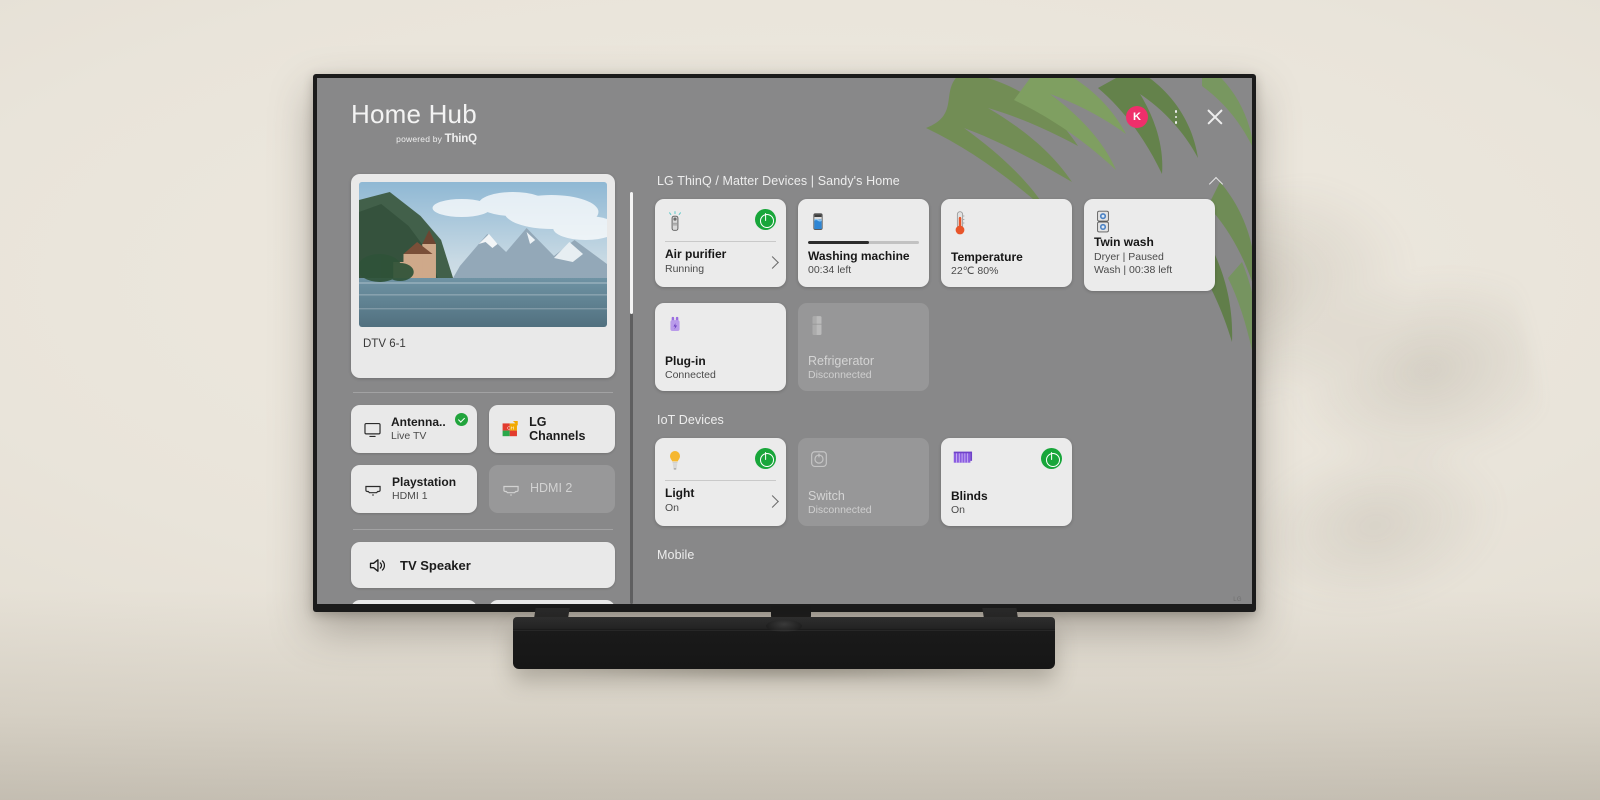 The height and width of the screenshot is (800, 1600). I want to click on speaker-icon, so click(377, 565).